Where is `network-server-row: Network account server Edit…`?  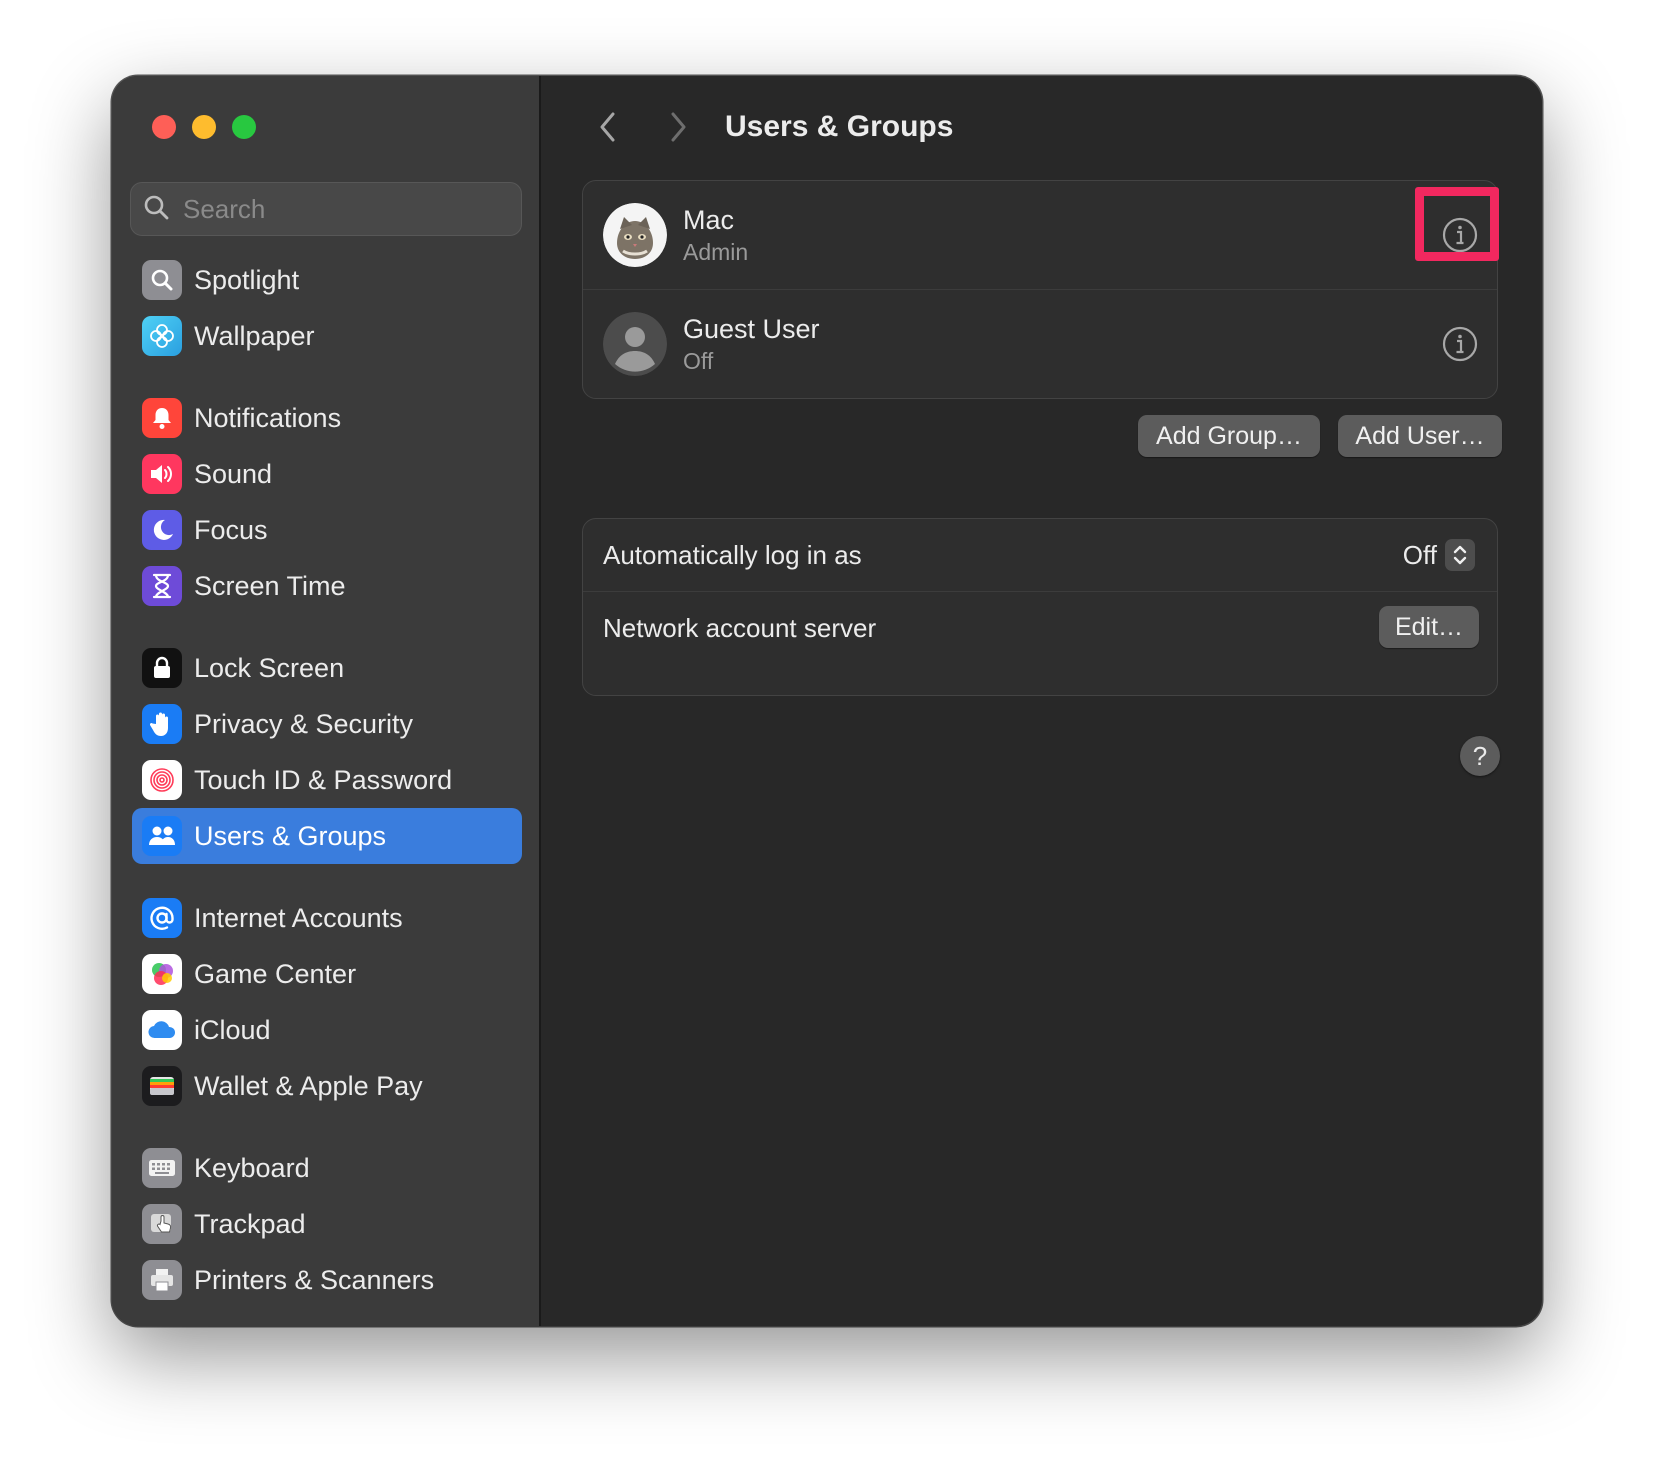
network-server-row: Network account server Edit… is located at coordinates (1040, 627).